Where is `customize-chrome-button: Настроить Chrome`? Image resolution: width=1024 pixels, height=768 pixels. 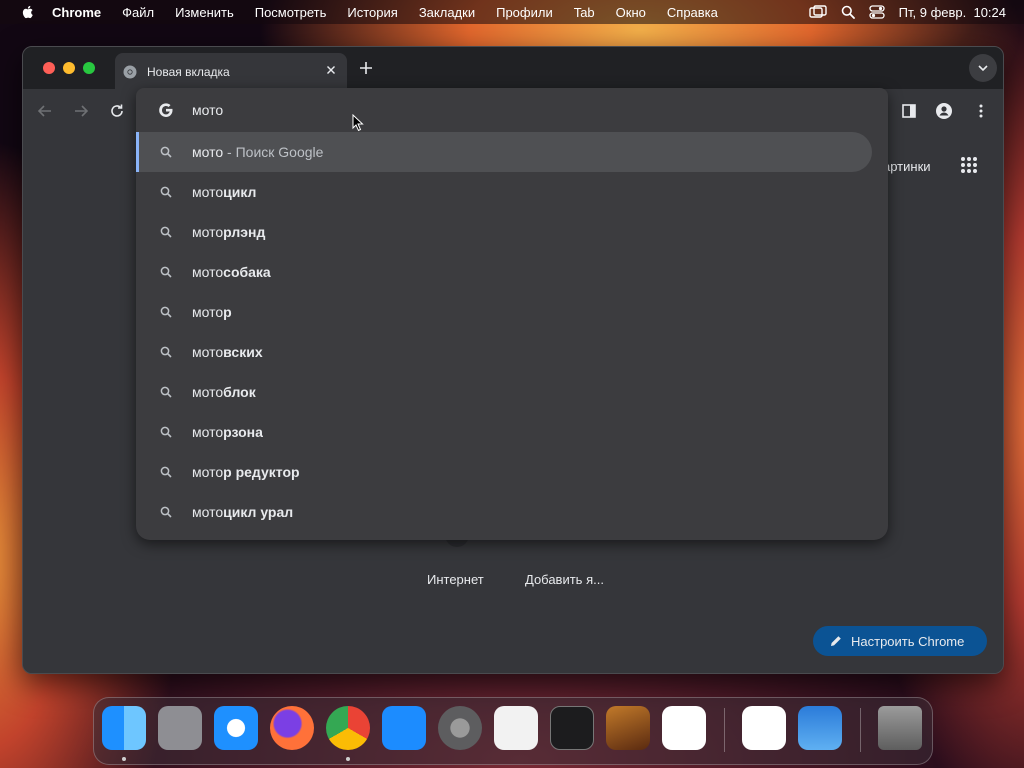
customize-chrome-button: Настроить Chrome is located at coordinates (900, 641).